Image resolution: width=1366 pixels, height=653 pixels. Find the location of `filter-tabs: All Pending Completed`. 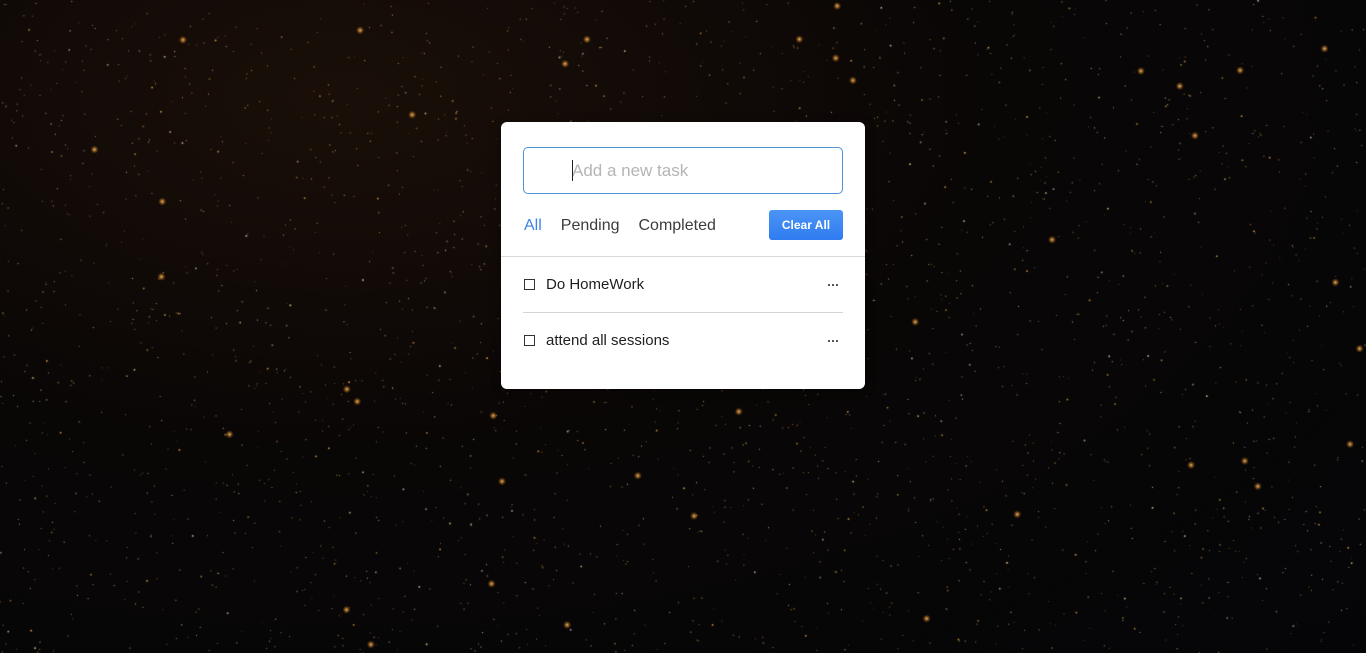

filter-tabs: All Pending Completed is located at coordinates (629, 226).